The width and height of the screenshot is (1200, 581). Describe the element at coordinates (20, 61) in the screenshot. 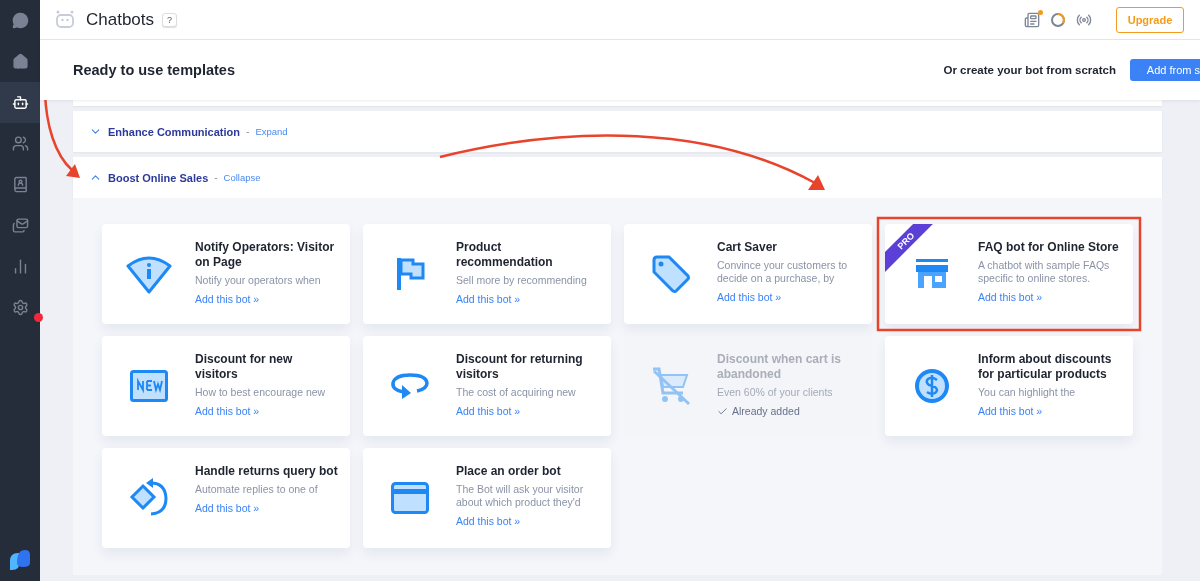

I see `home-icon` at that location.